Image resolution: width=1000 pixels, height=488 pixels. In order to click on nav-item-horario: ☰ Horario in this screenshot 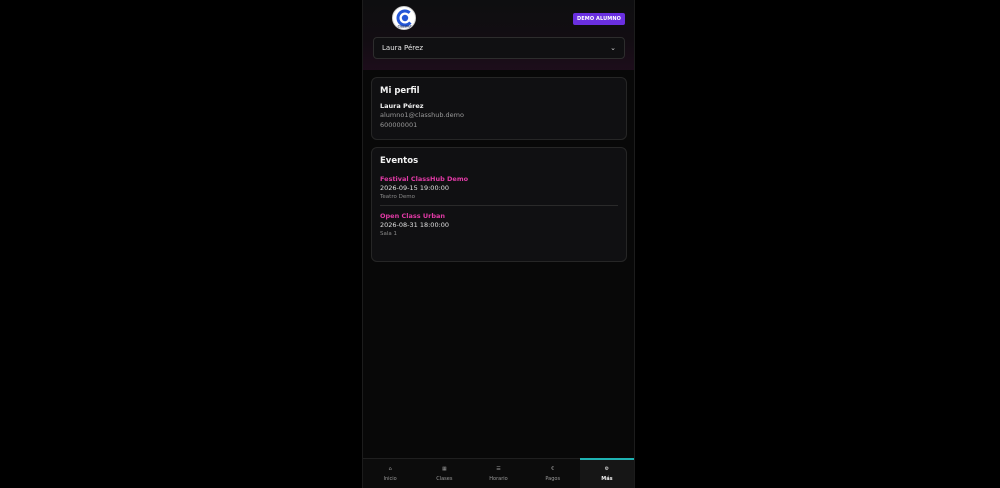, I will do `click(498, 473)`.